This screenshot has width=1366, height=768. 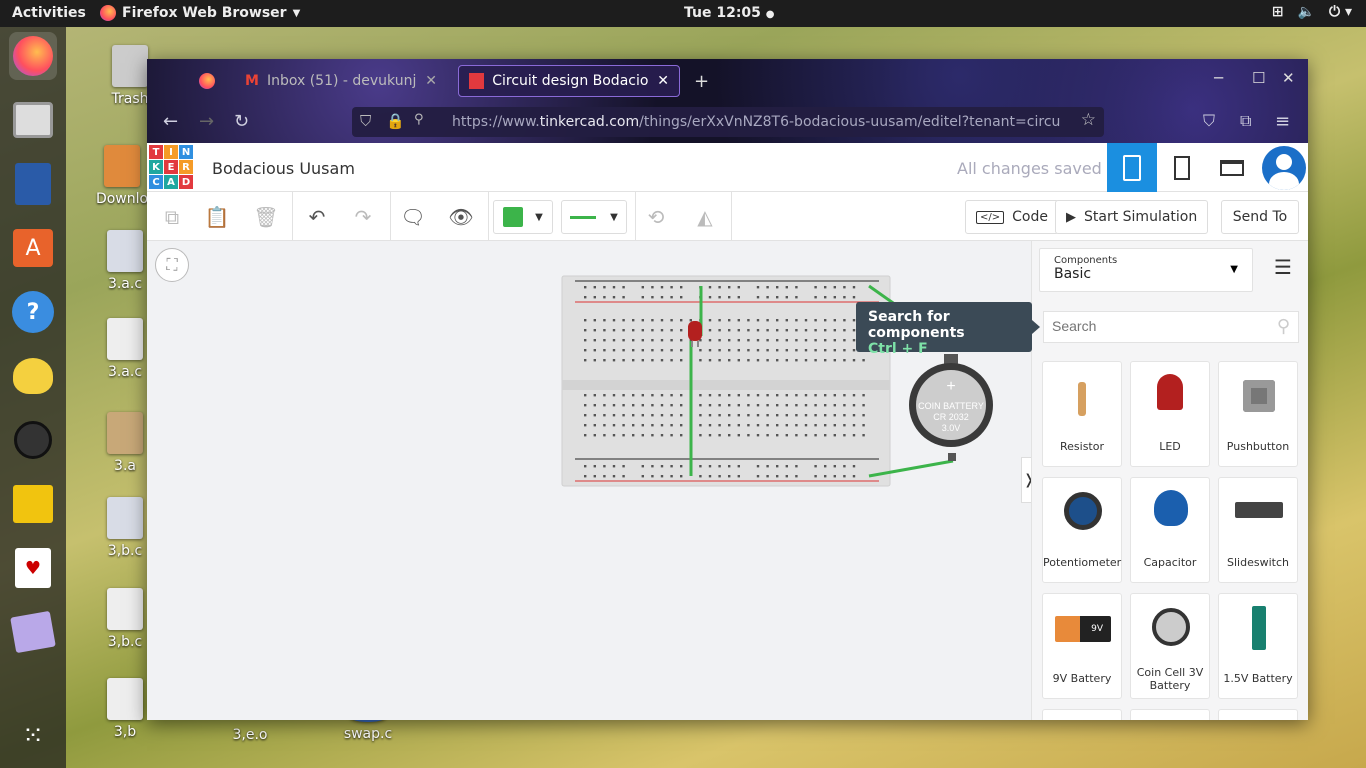 What do you see at coordinates (33, 312) in the screenshot?
I see `help-icon: ?` at bounding box center [33, 312].